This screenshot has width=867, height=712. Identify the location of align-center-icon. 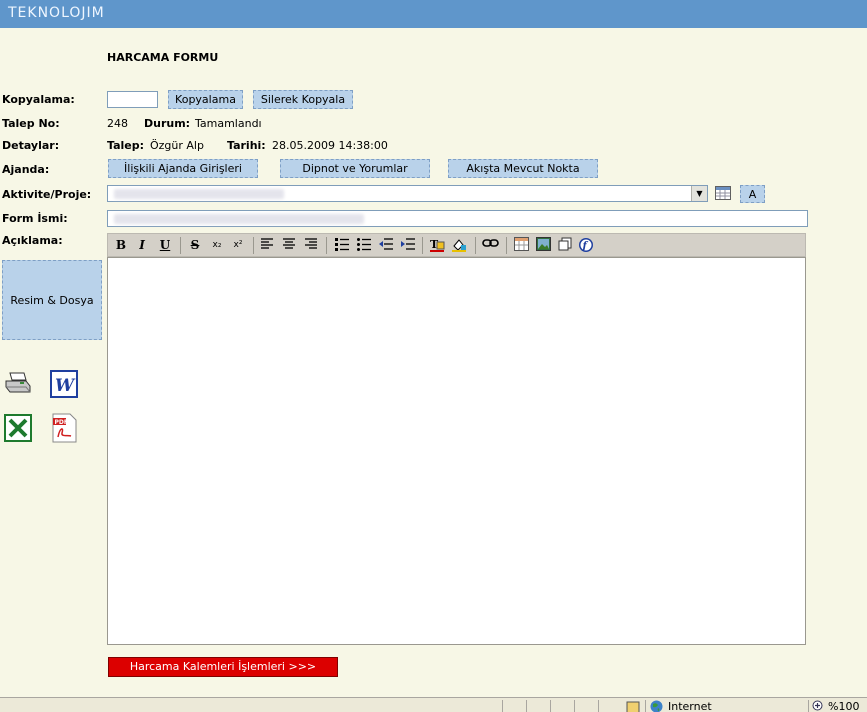
(289, 245).